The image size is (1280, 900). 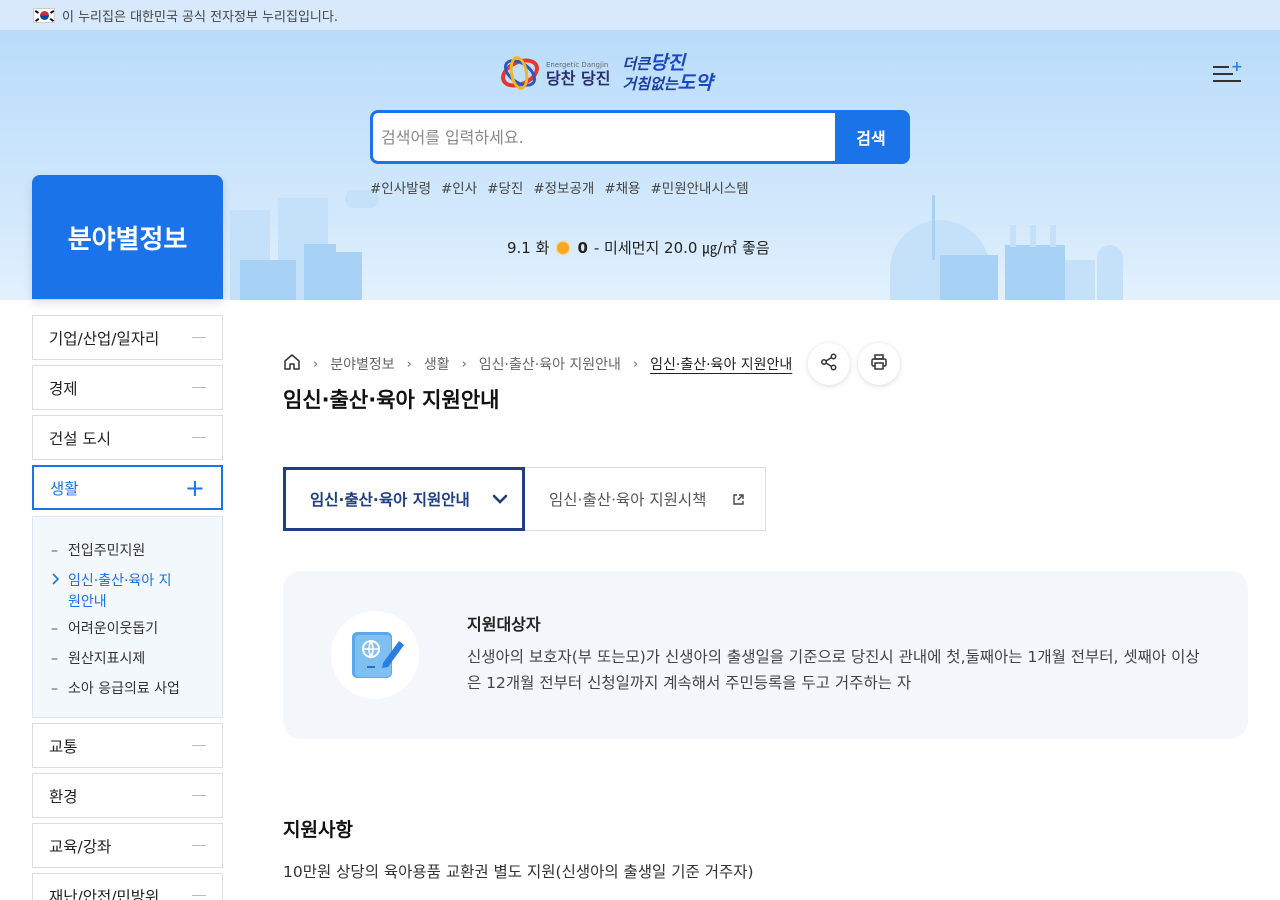 I want to click on sidebar-item-label: 환경, so click(x=63, y=796).